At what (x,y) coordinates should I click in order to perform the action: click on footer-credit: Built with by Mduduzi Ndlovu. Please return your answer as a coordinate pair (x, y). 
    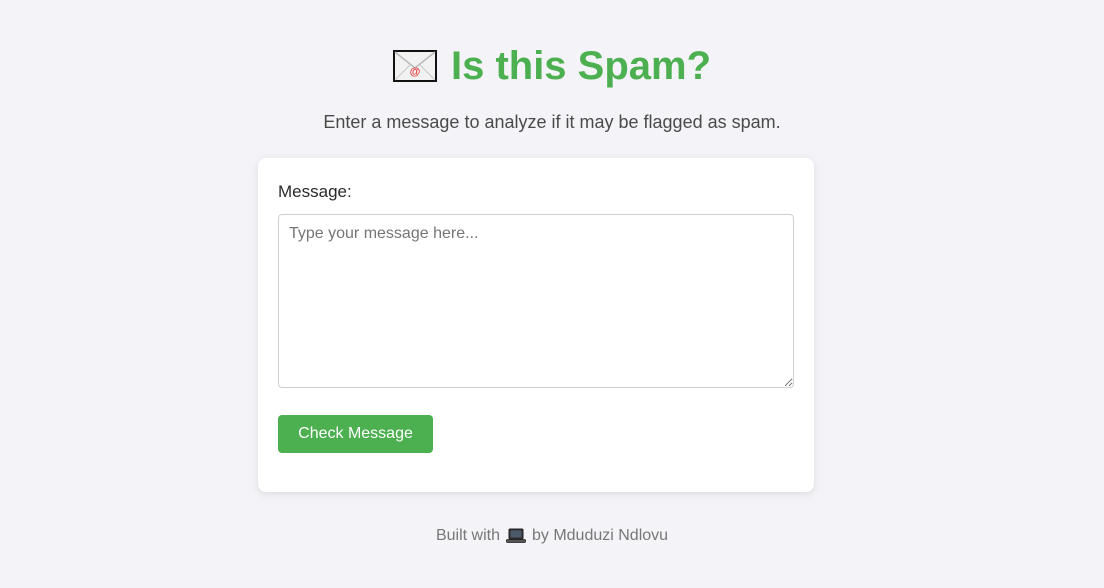
    Looking at the image, I should click on (552, 536).